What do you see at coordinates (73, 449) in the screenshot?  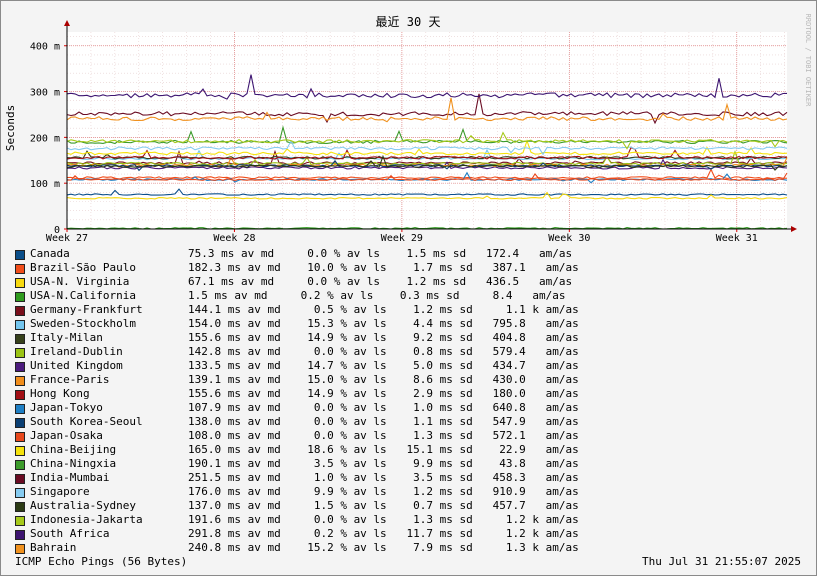 I see `legend-series-name: China-Beijing` at bounding box center [73, 449].